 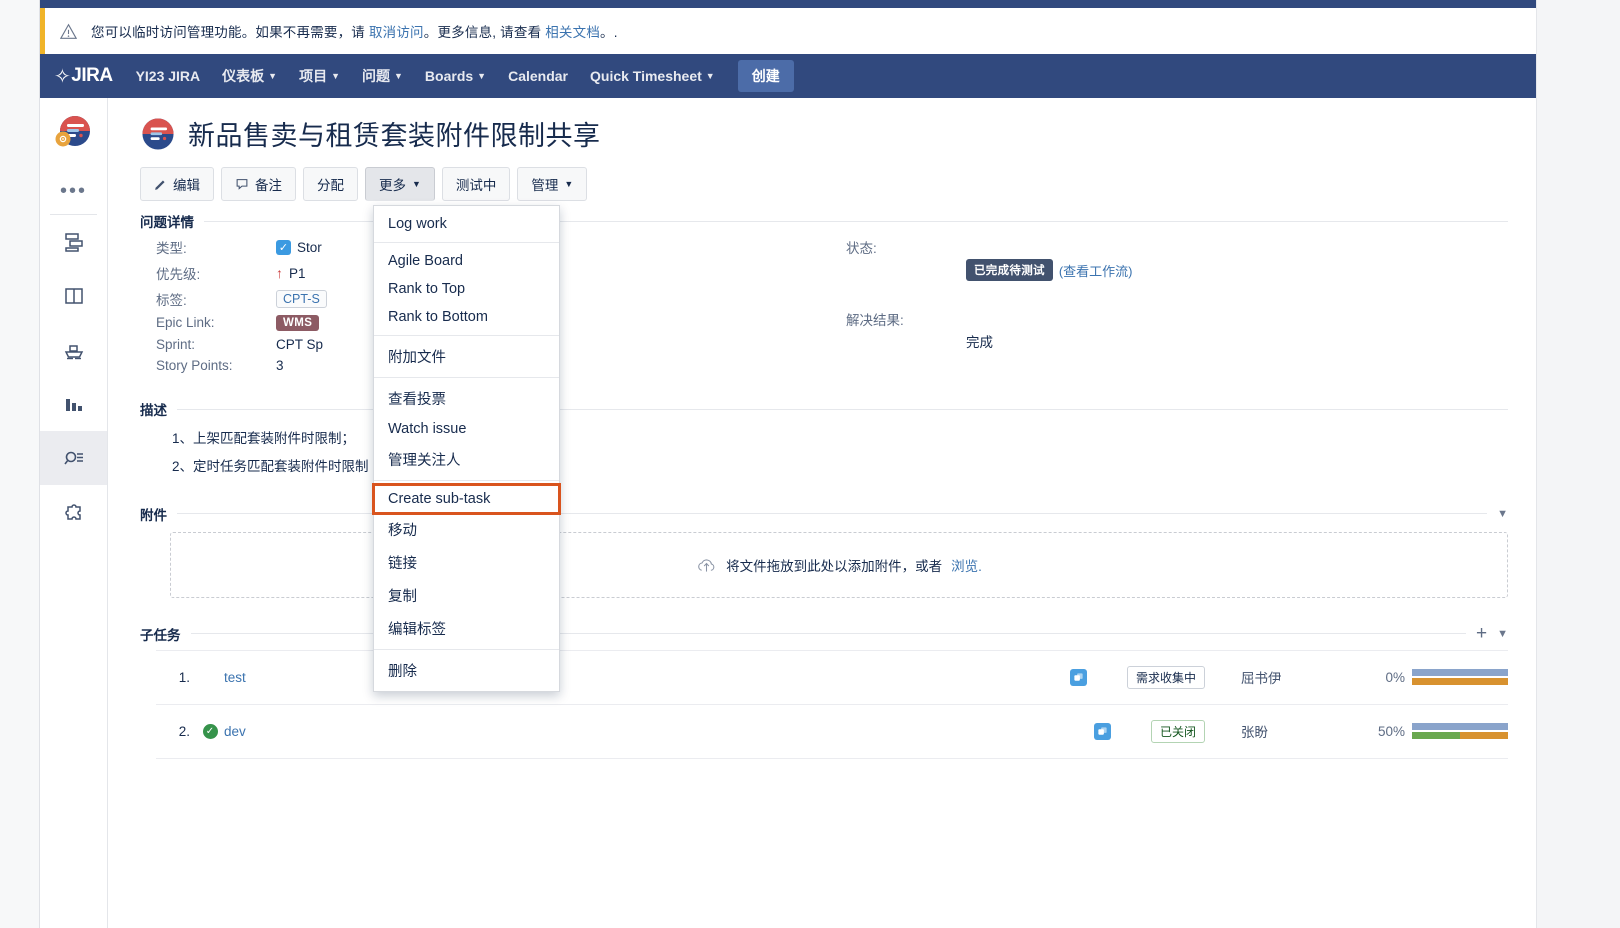 What do you see at coordinates (313, 76) in the screenshot?
I see `nav-label-projects: 项目` at bounding box center [313, 76].